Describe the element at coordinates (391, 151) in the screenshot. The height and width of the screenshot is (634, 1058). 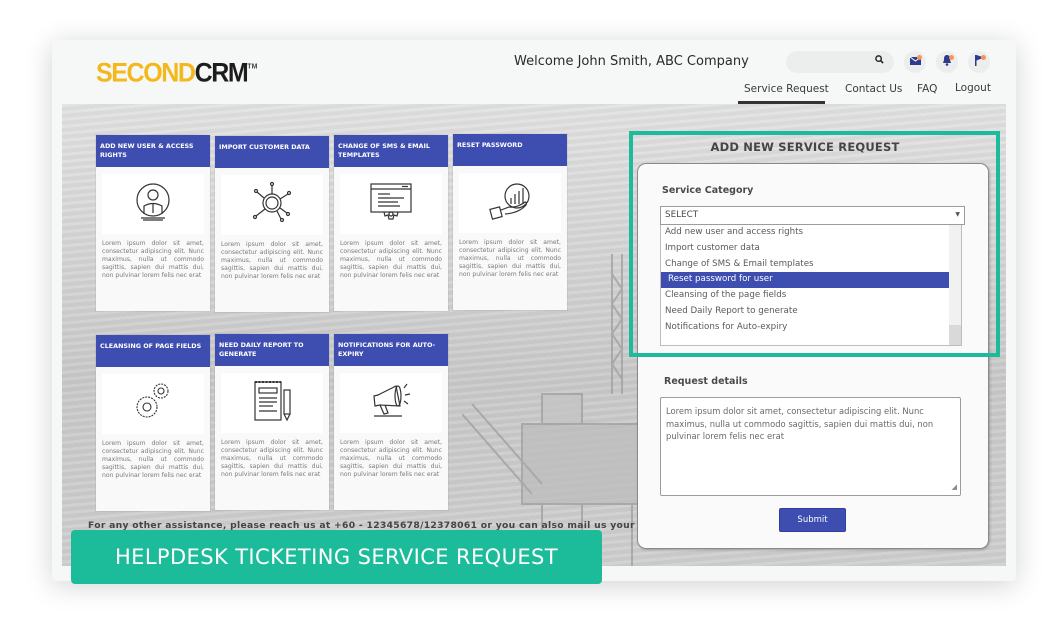
I see `tile-title: CHANGE OF SMS & EMAIL TEMPLATES` at that location.